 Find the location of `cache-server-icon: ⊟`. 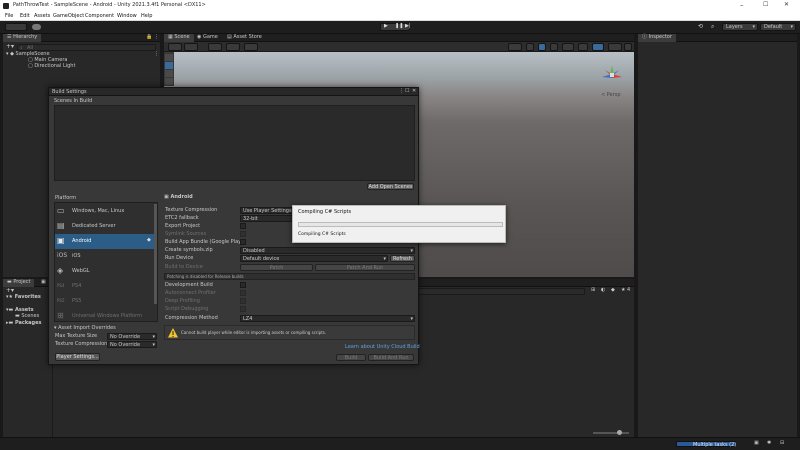

cache-server-icon: ⊟ is located at coordinates (782, 443).